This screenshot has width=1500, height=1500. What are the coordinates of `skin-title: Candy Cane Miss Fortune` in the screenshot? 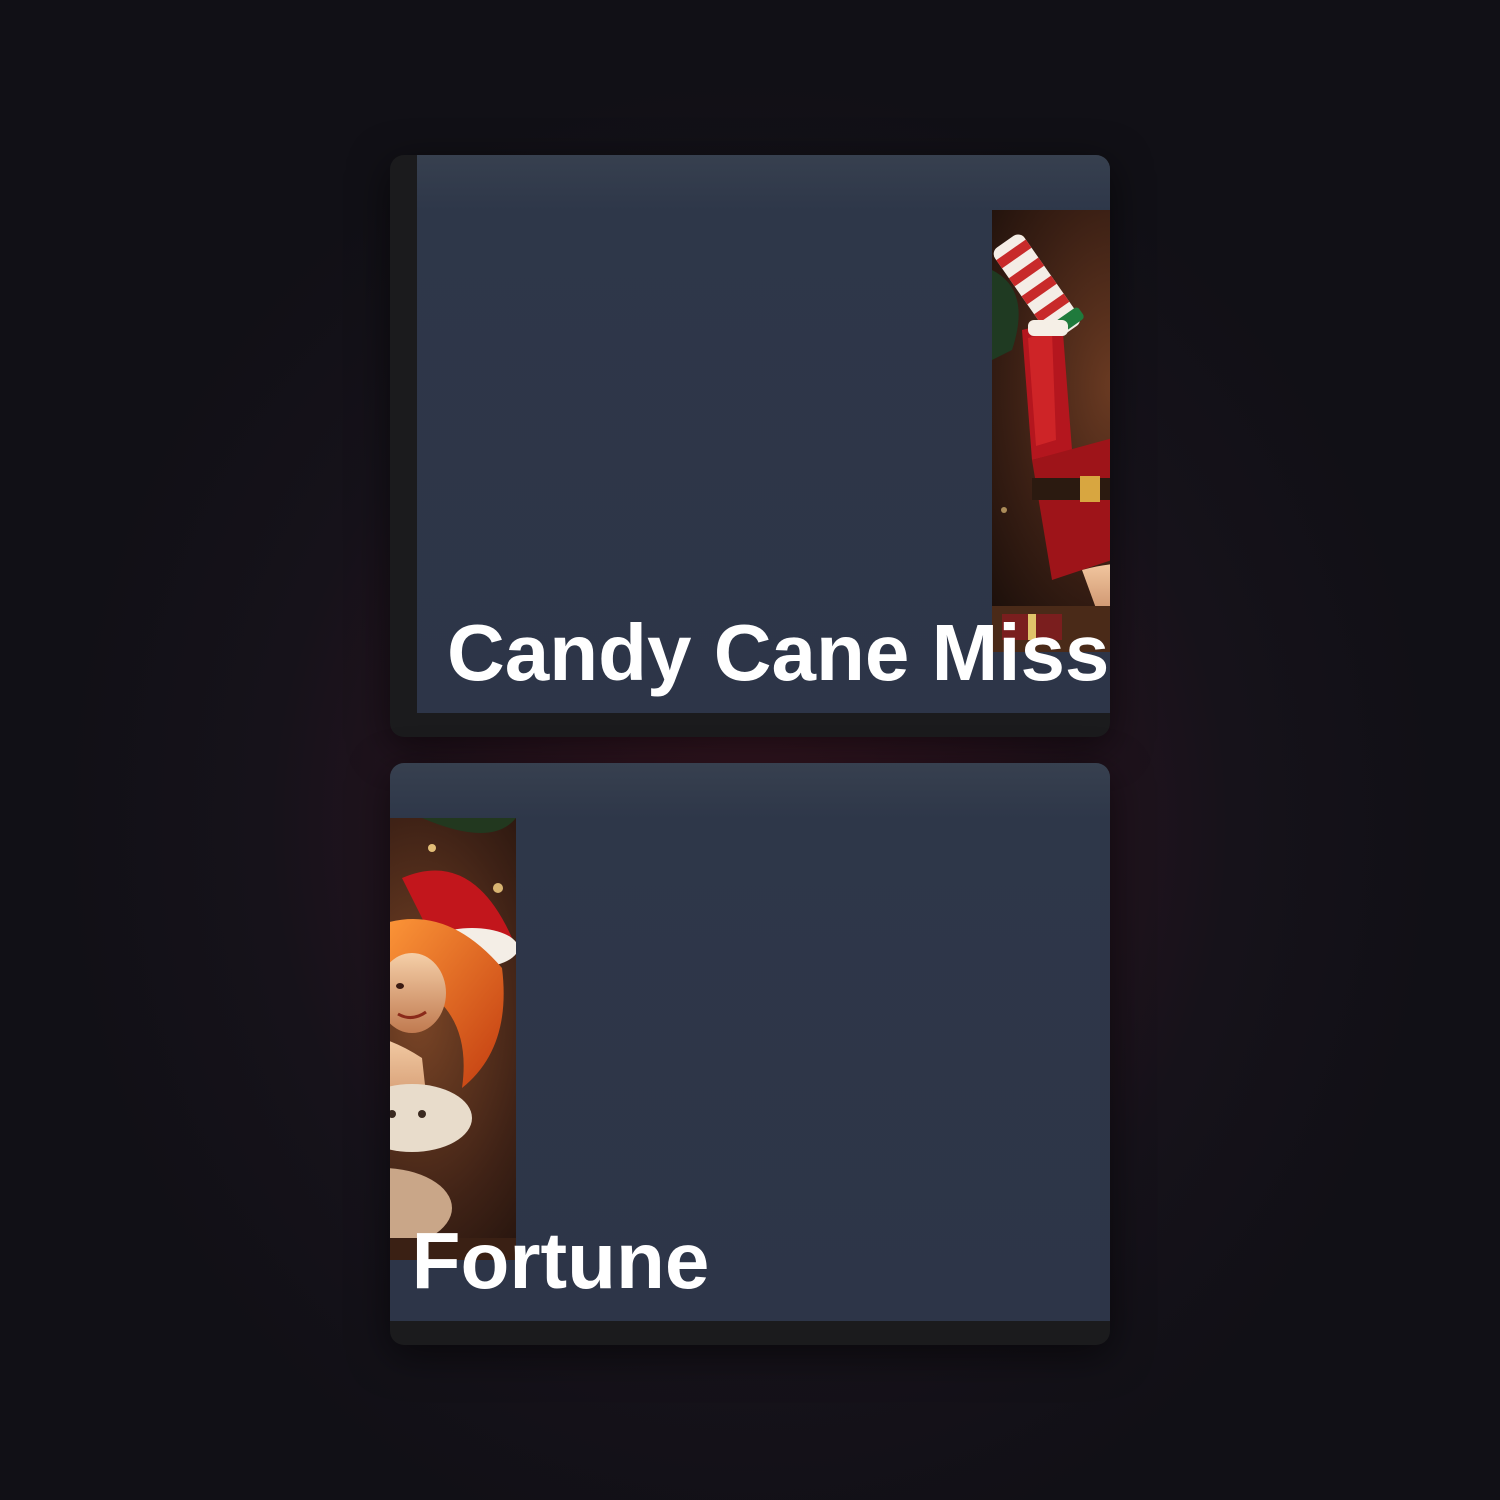 It's located at (778, 652).